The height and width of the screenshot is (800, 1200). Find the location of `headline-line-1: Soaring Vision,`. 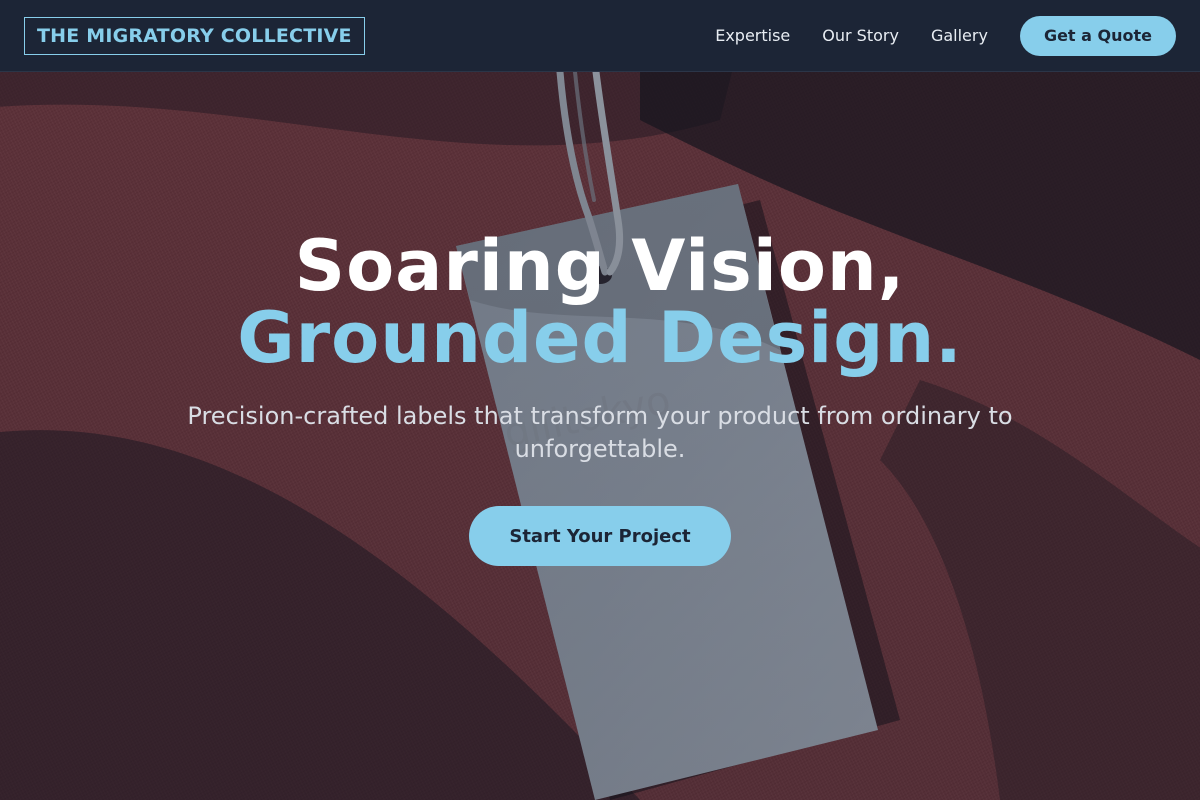

headline-line-1: Soaring Vision, is located at coordinates (600, 266).